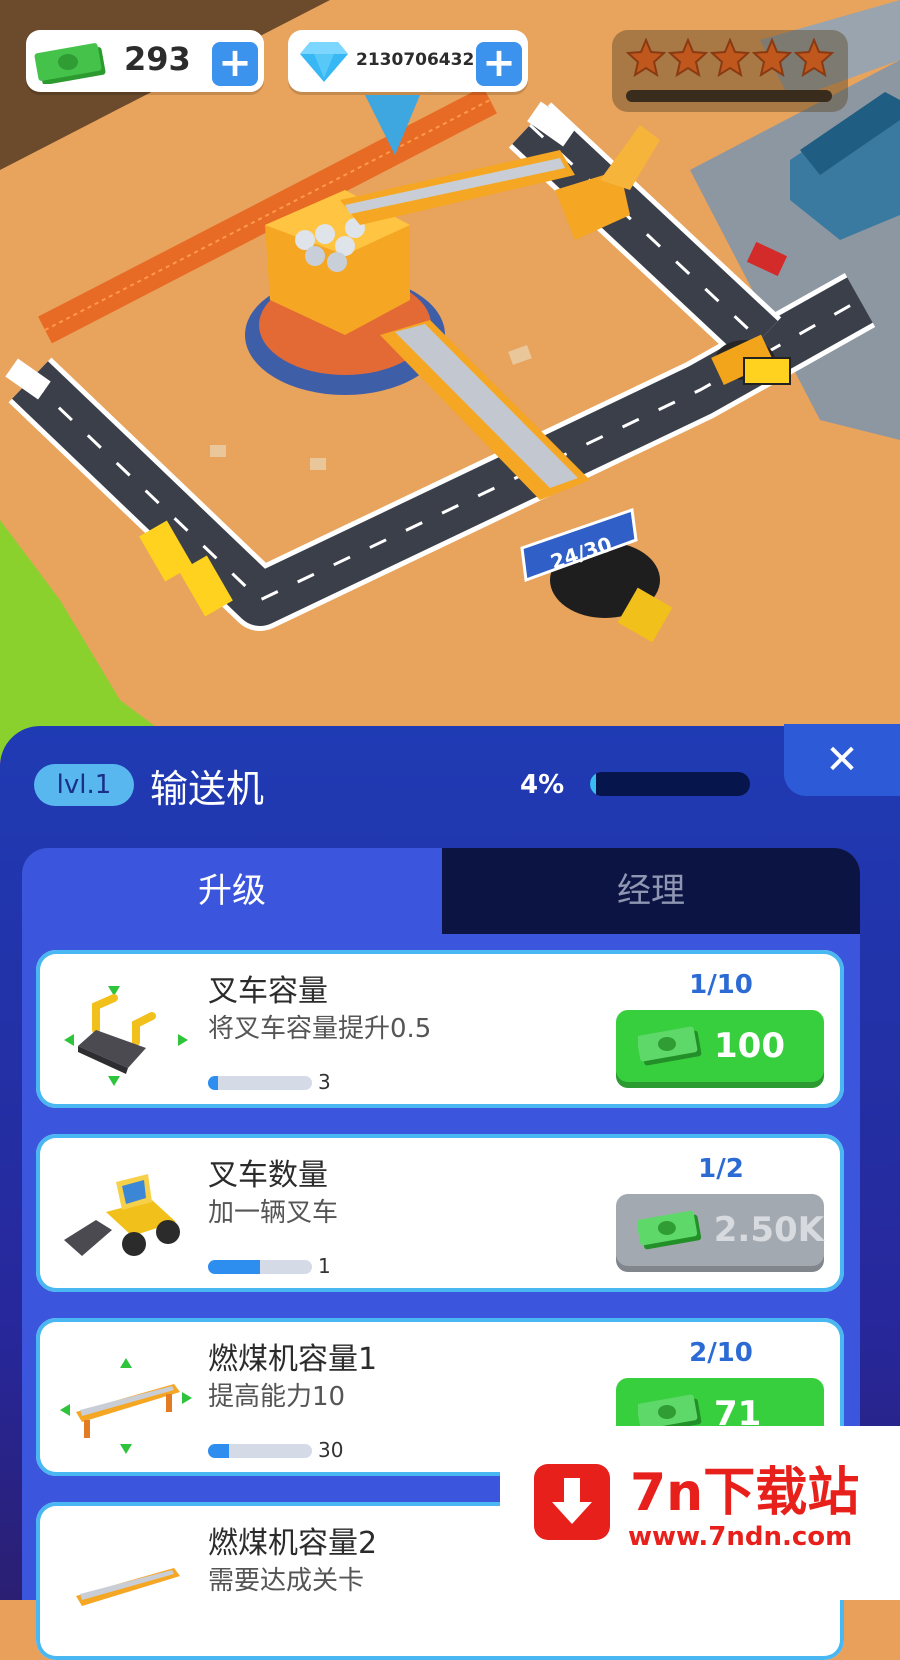 Image resolution: width=900 pixels, height=1660 pixels. I want to click on upgrade-level-number: 30, so click(331, 1450).